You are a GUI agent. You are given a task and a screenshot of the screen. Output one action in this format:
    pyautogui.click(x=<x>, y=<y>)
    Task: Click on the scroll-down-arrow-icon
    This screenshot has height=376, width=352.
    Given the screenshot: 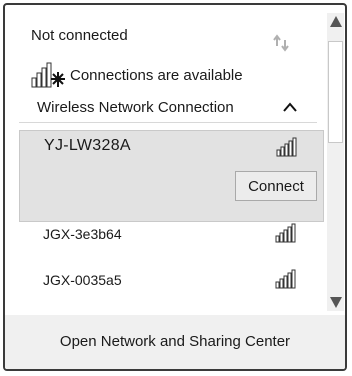 What is the action you would take?
    pyautogui.click(x=335, y=302)
    